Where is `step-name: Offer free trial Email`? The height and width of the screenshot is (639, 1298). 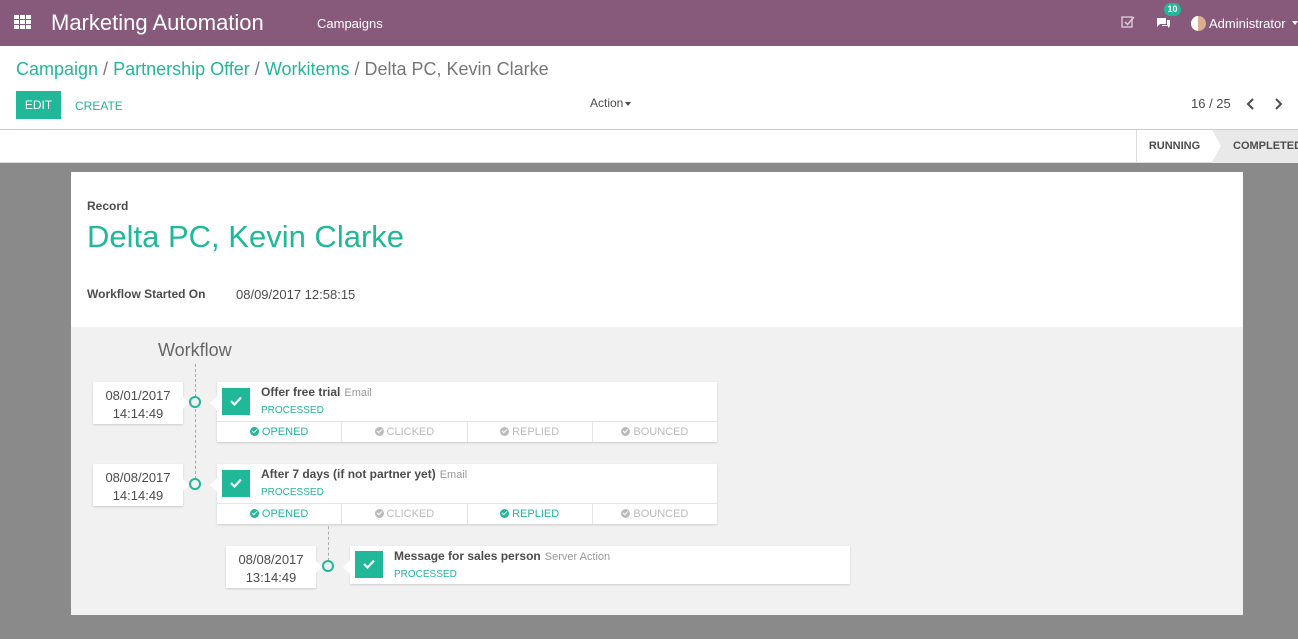
step-name: Offer free trial Email is located at coordinates (316, 392).